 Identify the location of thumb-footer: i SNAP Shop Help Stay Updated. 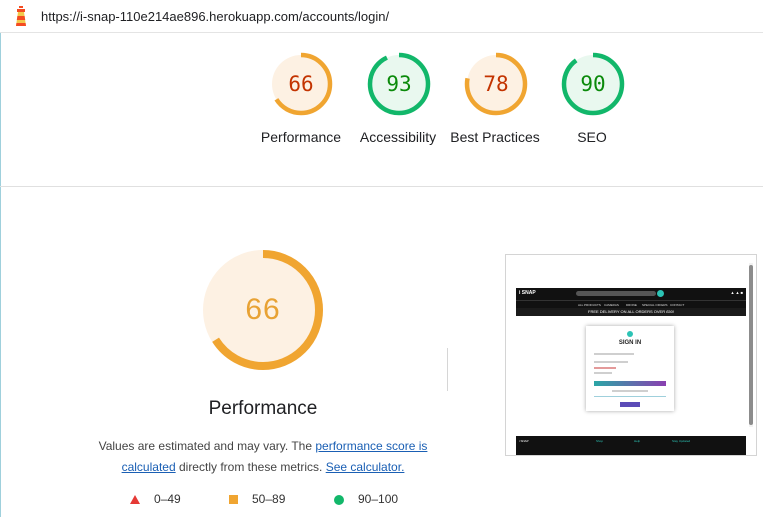
(631, 445).